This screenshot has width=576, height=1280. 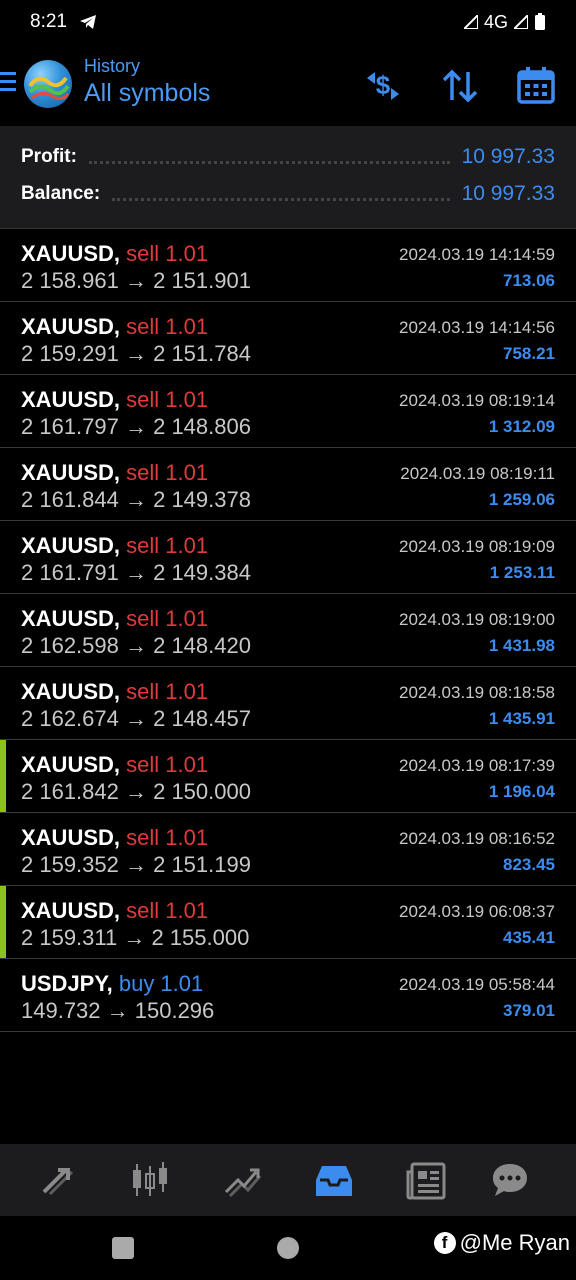 I want to click on app-header: History All symbols $, so click(x=288, y=85).